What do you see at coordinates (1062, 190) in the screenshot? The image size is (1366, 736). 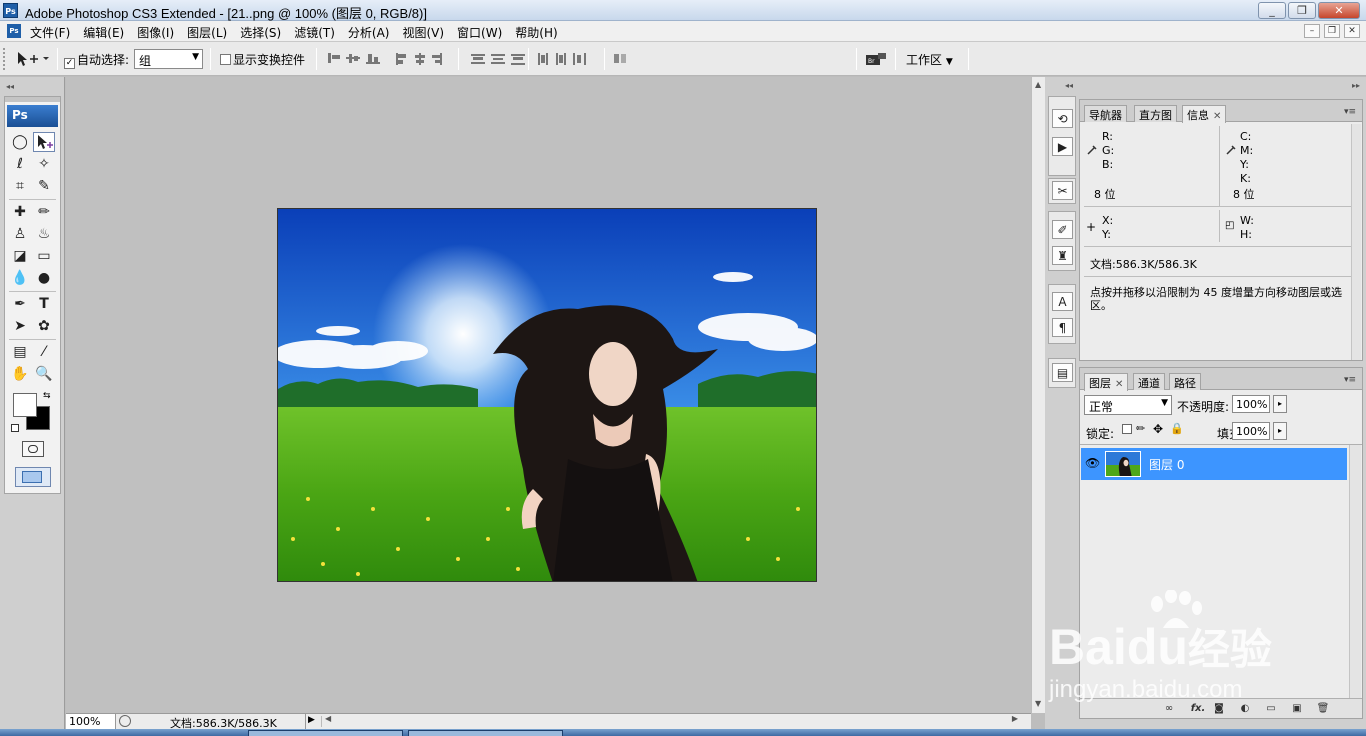 I see `tool-presets-icon: ✂` at bounding box center [1062, 190].